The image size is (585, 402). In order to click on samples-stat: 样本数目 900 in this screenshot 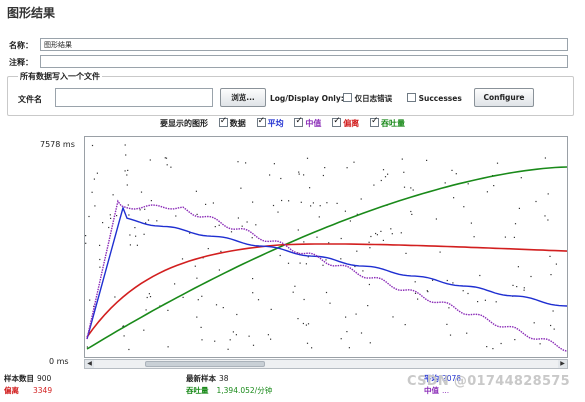, I will do `click(27, 378)`.